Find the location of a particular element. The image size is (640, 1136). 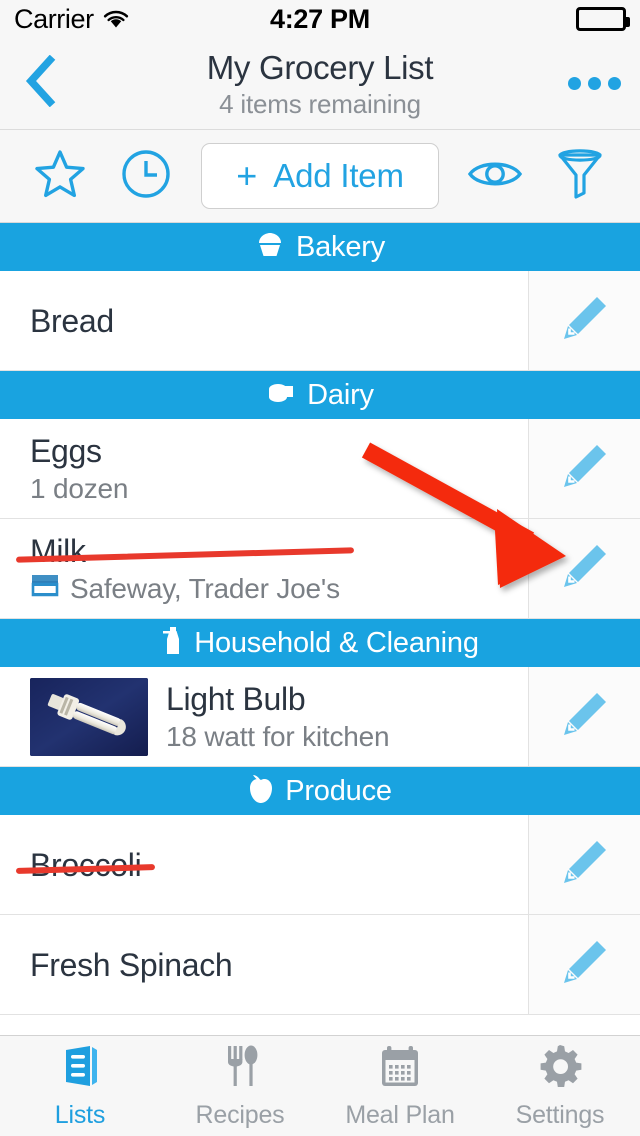

store-icon is located at coordinates (45, 589).